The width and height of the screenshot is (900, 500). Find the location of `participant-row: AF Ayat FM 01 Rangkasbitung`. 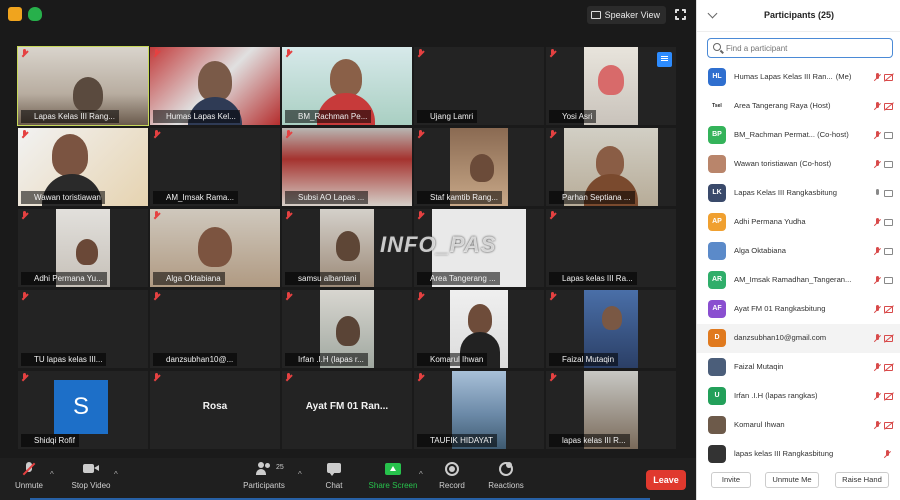

participant-row: AF Ayat FM 01 Rangkasbitung is located at coordinates (798, 309).